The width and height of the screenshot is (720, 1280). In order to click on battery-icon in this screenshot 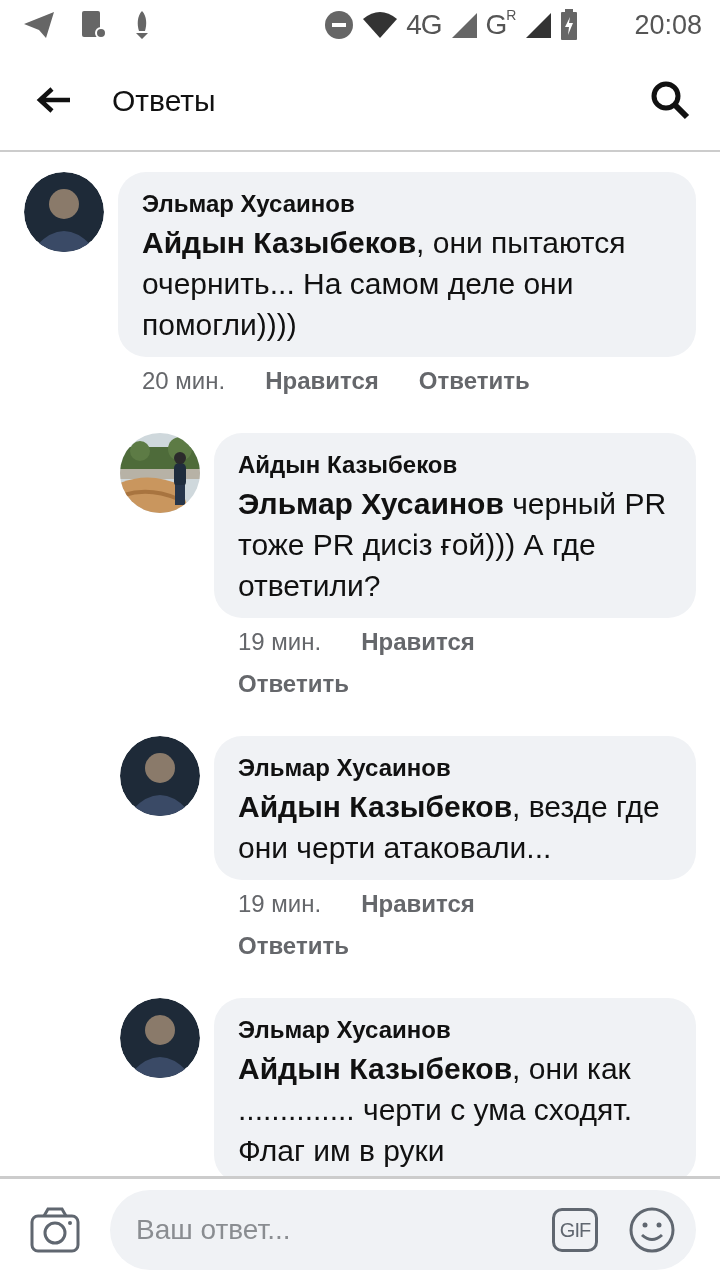, I will do `click(569, 25)`.